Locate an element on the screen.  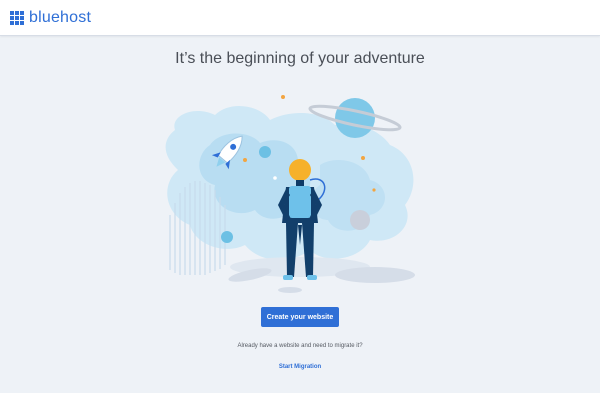
bluehost-grid-icon is located at coordinates (17, 18).